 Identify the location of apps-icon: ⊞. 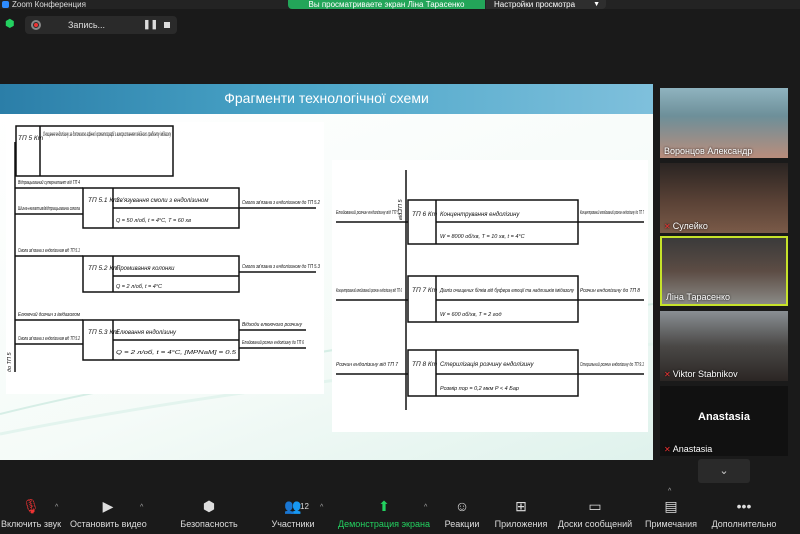
(521, 506).